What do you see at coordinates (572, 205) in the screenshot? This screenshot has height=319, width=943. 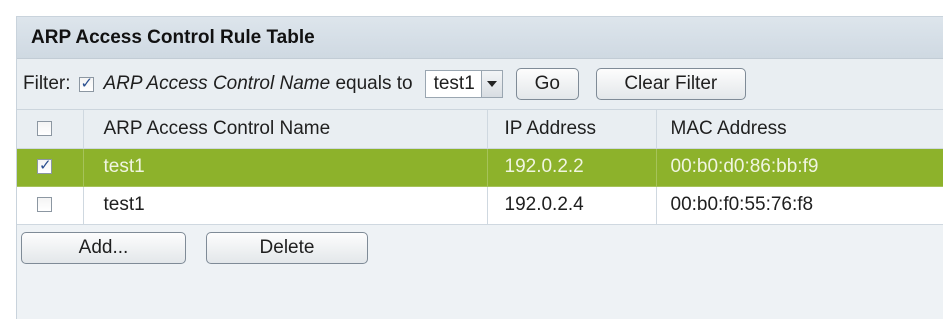 I see `row-ip: 192.0.2.4` at bounding box center [572, 205].